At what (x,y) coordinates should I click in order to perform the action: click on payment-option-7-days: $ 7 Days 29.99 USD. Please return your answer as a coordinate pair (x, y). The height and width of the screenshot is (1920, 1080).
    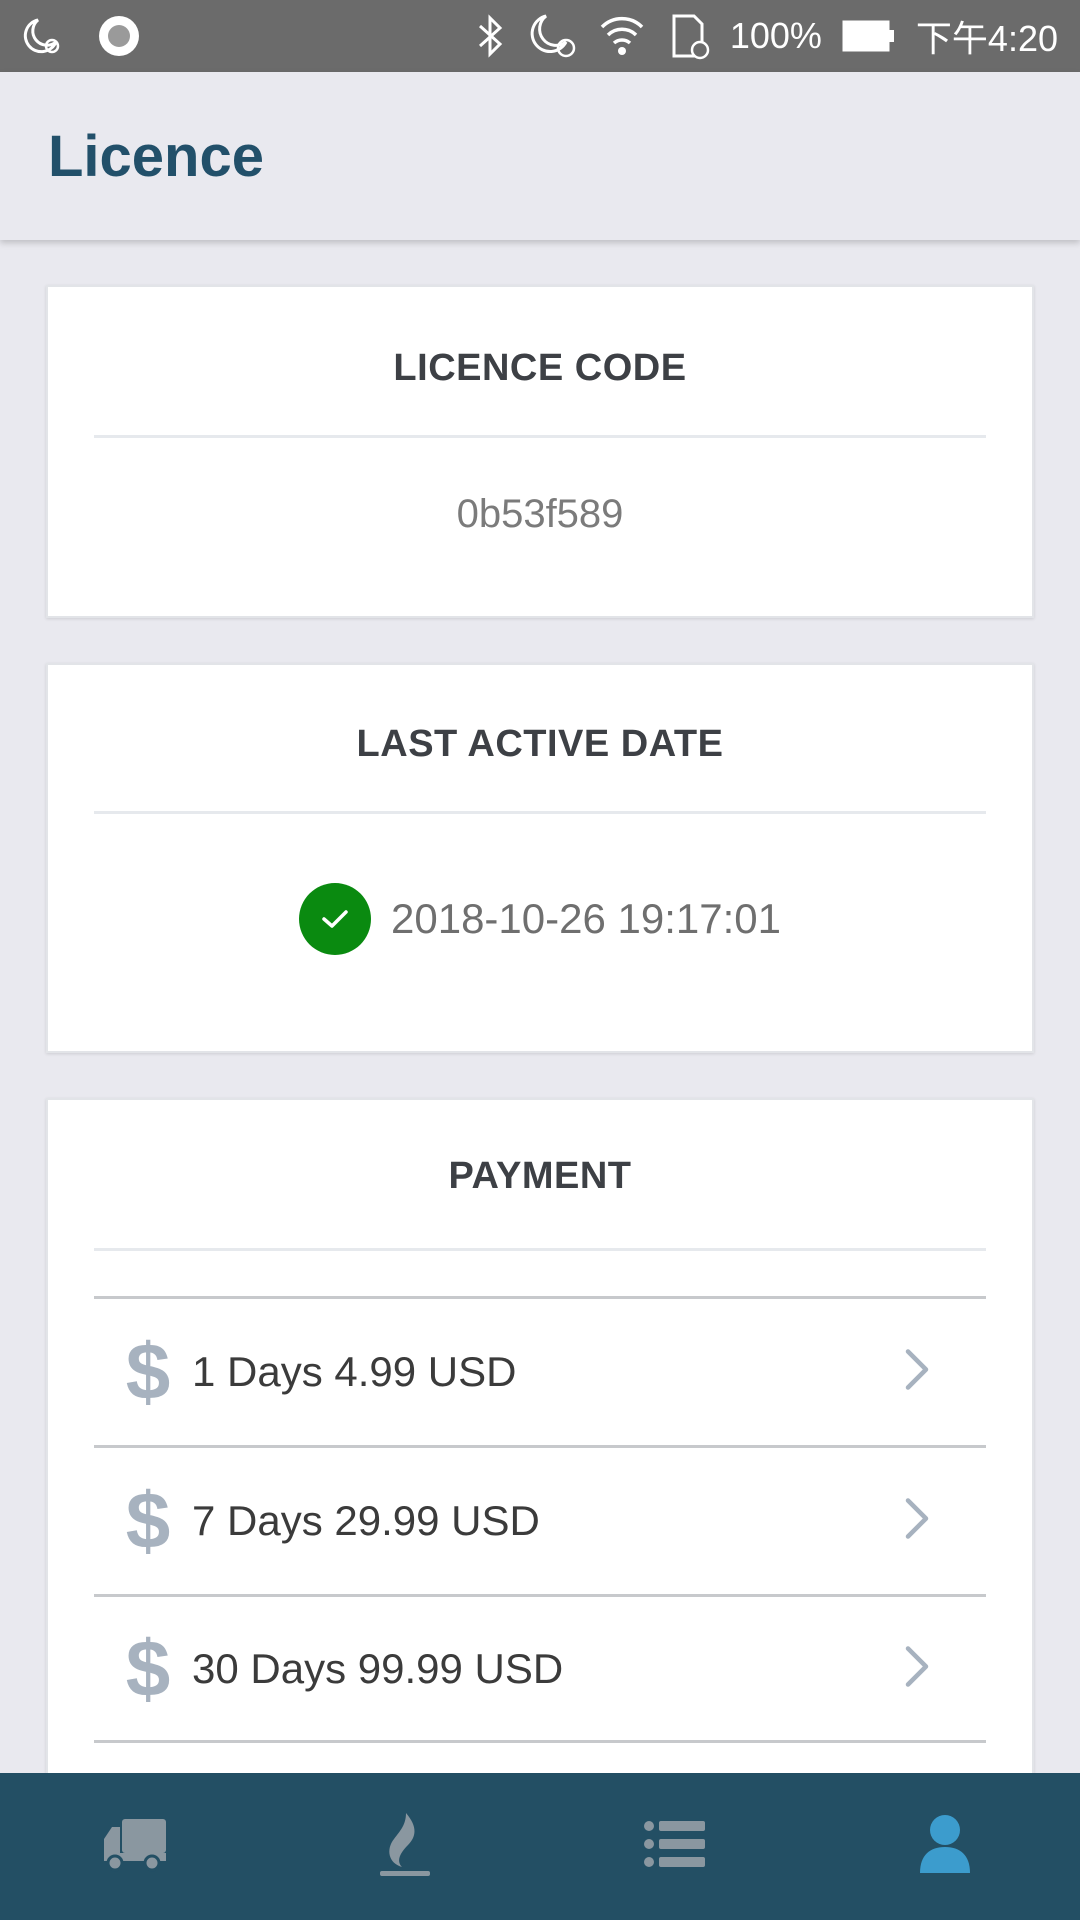
    Looking at the image, I should click on (540, 1519).